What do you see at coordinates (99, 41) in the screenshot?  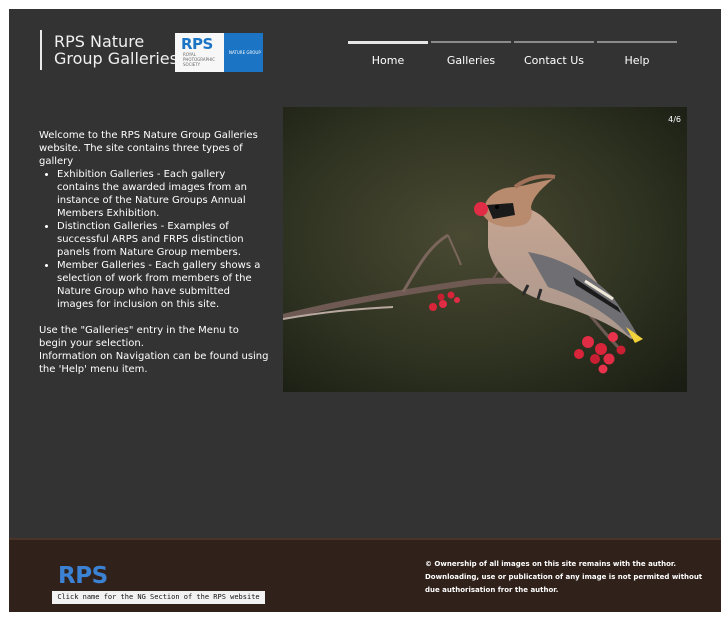 I see `site-title-line1: RPS Nature` at bounding box center [99, 41].